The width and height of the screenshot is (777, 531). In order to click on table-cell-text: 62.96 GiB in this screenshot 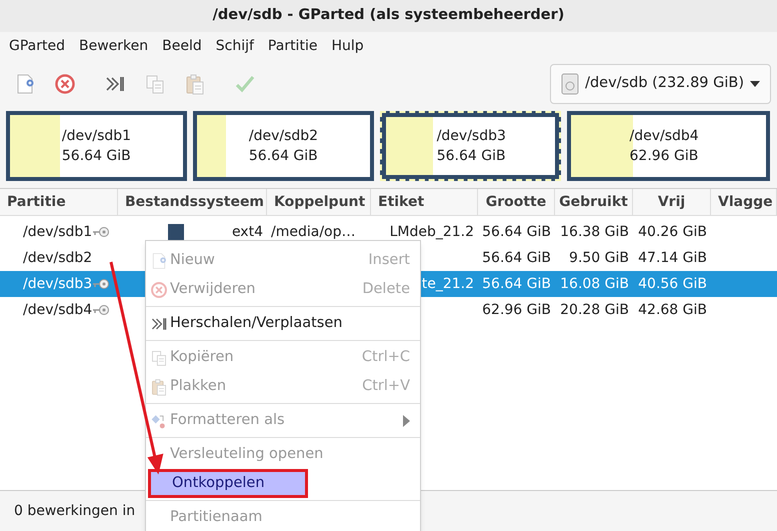, I will do `click(516, 310)`.